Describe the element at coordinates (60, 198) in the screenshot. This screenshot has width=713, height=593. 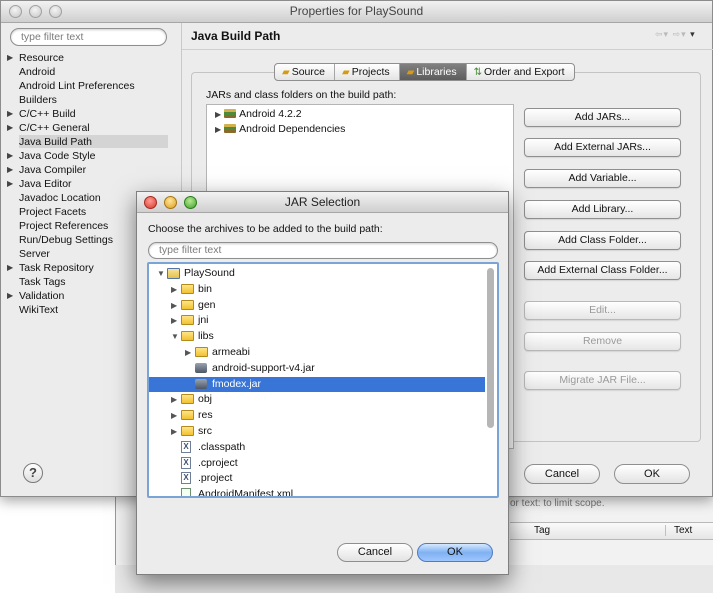
I see `sidebar-item-javadoc-location: Javadoc Location` at that location.